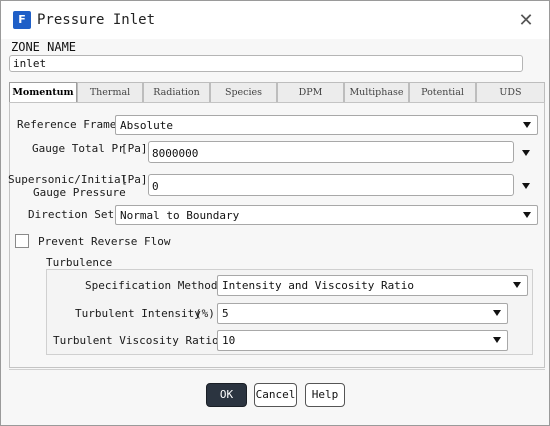 Image resolution: width=550 pixels, height=426 pixels. What do you see at coordinates (526, 21) in the screenshot?
I see `close-icon: ✕` at bounding box center [526, 21].